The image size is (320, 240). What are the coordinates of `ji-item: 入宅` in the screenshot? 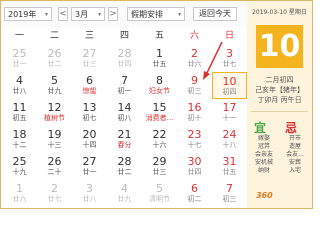 It's located at (294, 170).